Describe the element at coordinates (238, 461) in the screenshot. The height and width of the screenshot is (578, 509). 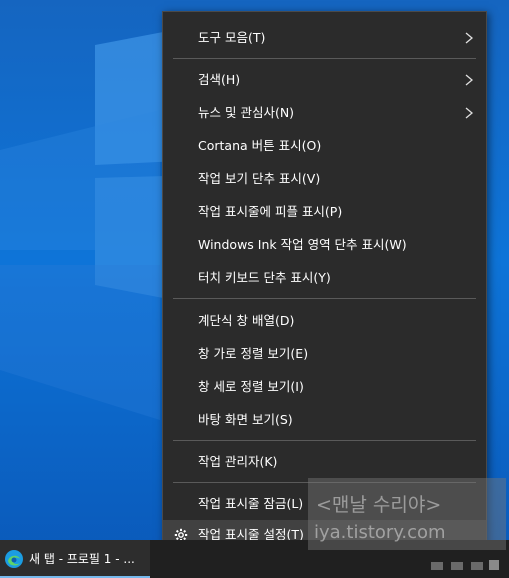
I see `menu-item-label: 작업 관리자(K)` at that location.